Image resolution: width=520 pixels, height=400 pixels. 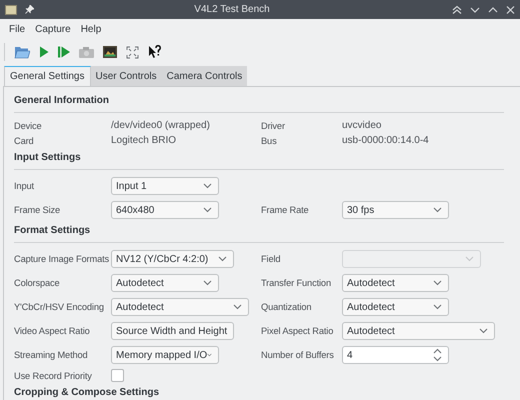 What do you see at coordinates (110, 52) in the screenshot?
I see `image-icon` at bounding box center [110, 52].